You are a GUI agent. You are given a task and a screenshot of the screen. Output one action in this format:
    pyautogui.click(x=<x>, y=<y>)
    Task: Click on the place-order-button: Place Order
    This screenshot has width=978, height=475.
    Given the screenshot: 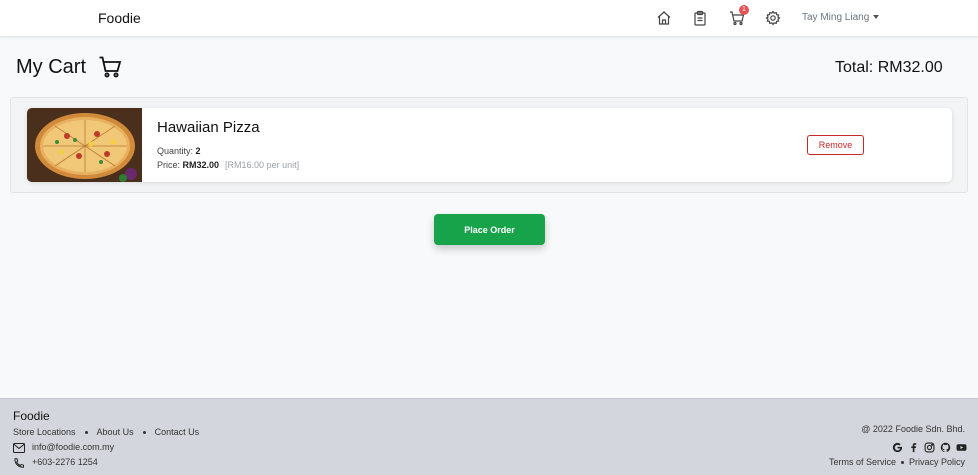 What is the action you would take?
    pyautogui.click(x=489, y=229)
    